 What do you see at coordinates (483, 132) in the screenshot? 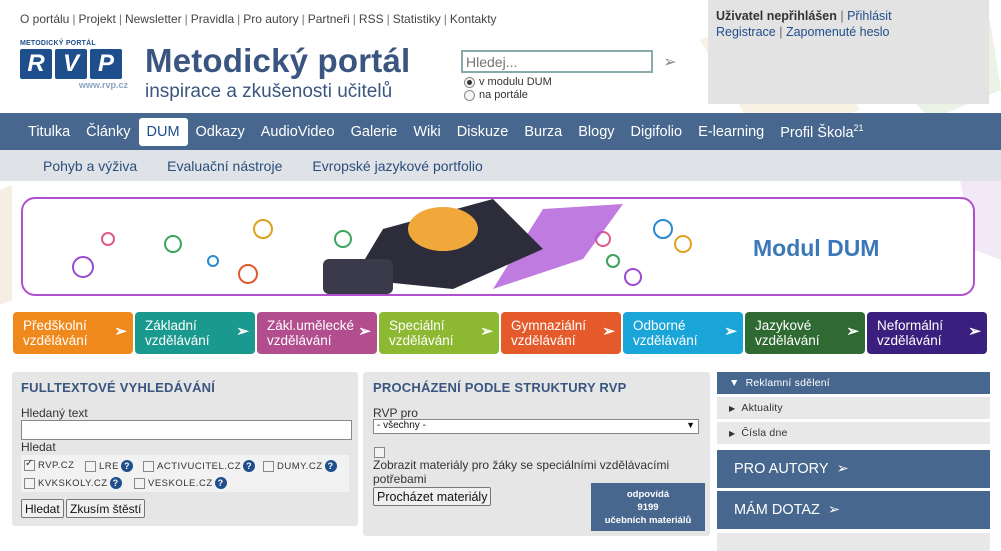
I see `nav-diskuze: Diskuze` at bounding box center [483, 132].